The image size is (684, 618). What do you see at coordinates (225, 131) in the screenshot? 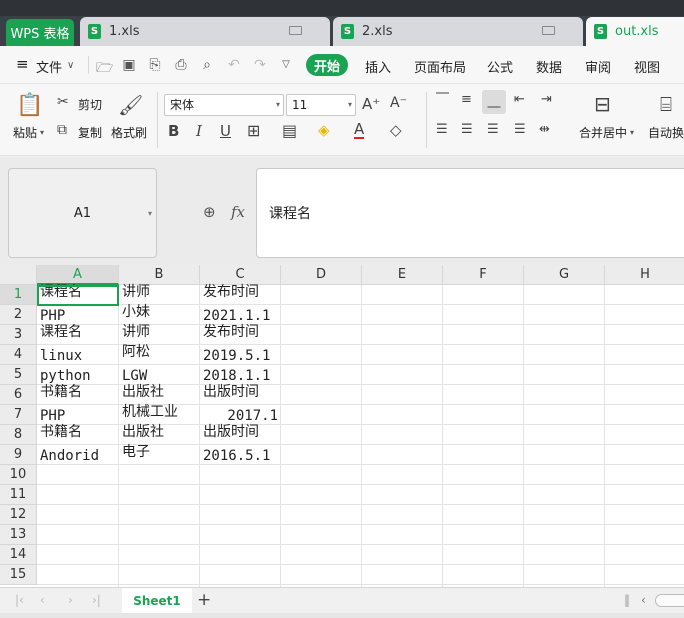
I see `underline-icon: U` at bounding box center [225, 131].